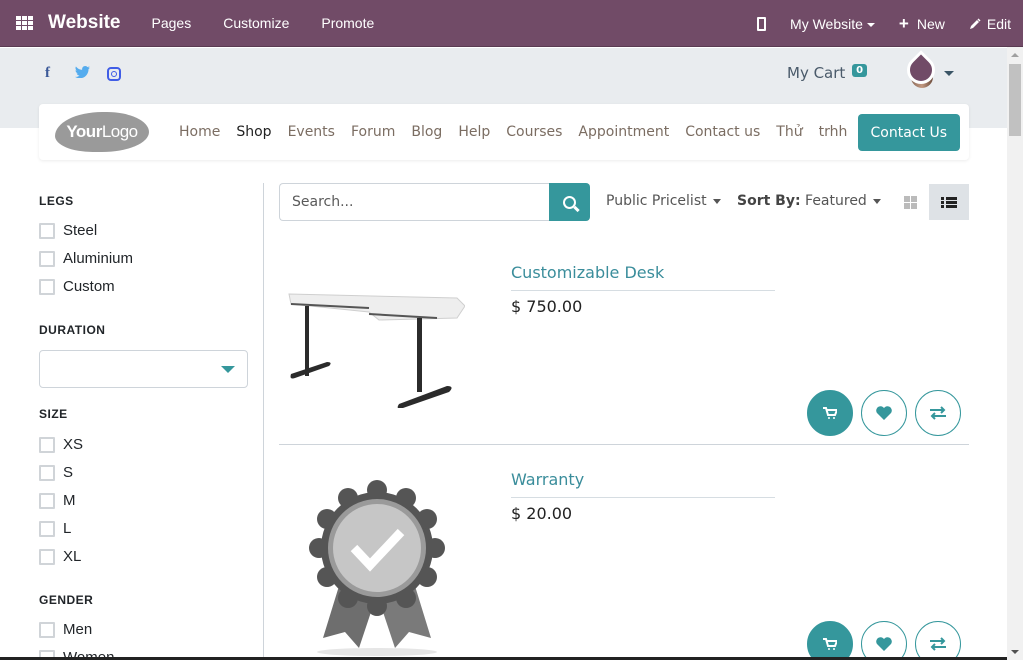  Describe the element at coordinates (172, 23) in the screenshot. I see `menu-pages: Pages` at that location.